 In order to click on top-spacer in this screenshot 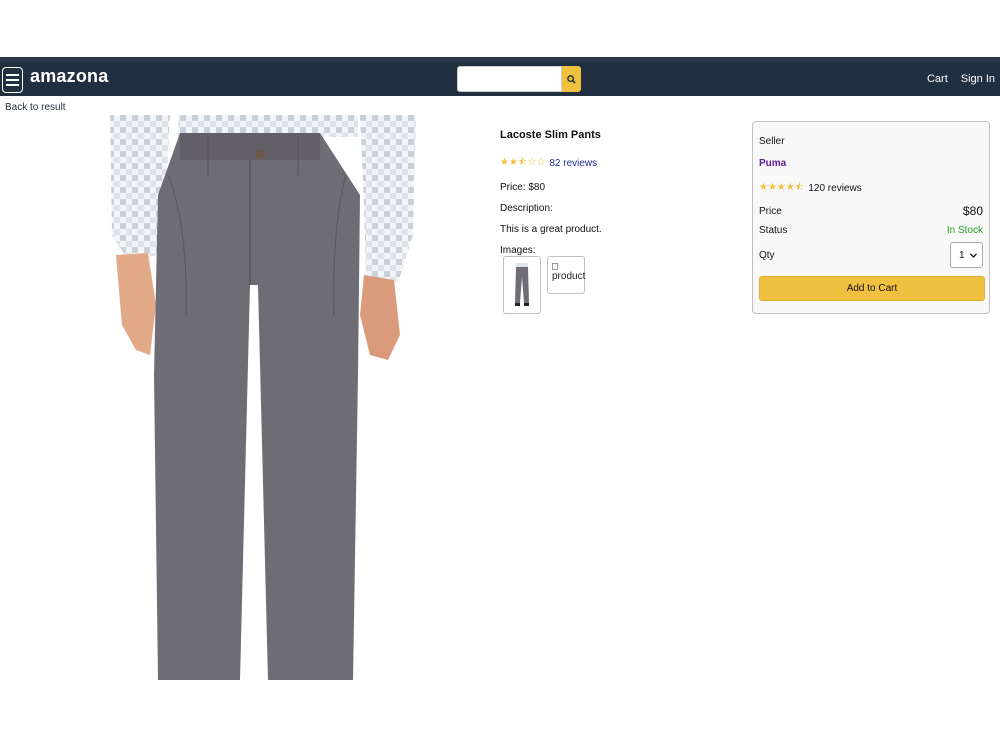, I will do `click(500, 28)`.